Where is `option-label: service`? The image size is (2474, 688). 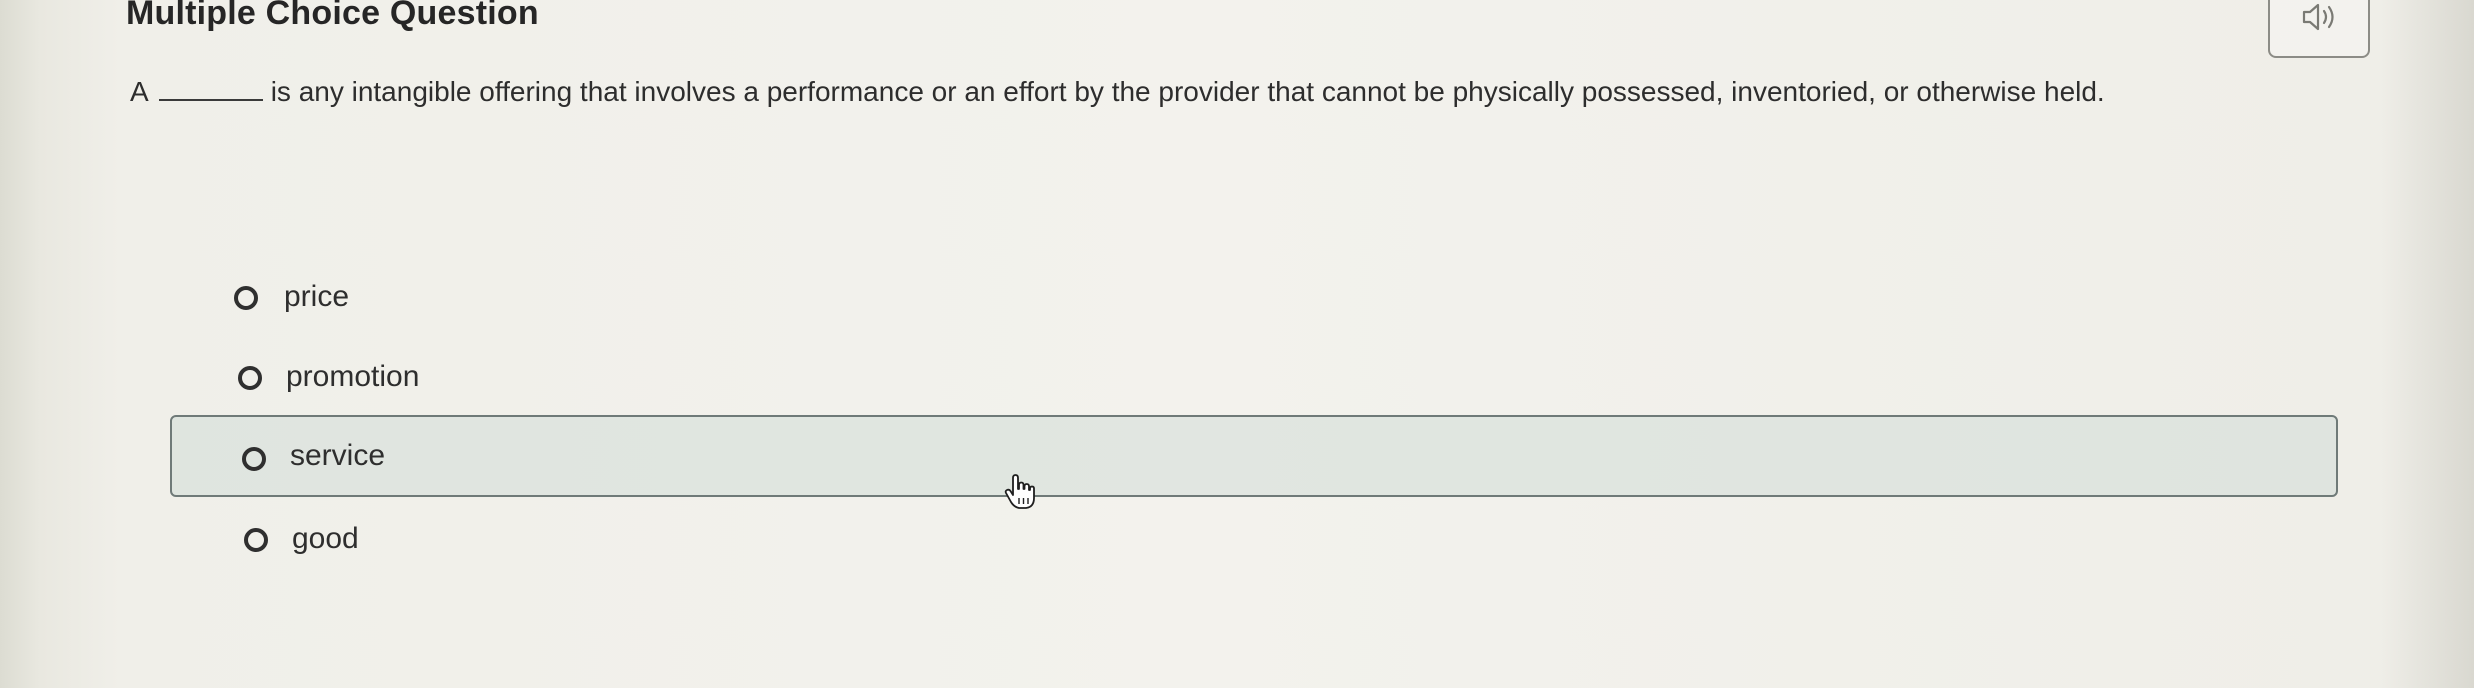
option-label: service is located at coordinates (338, 455).